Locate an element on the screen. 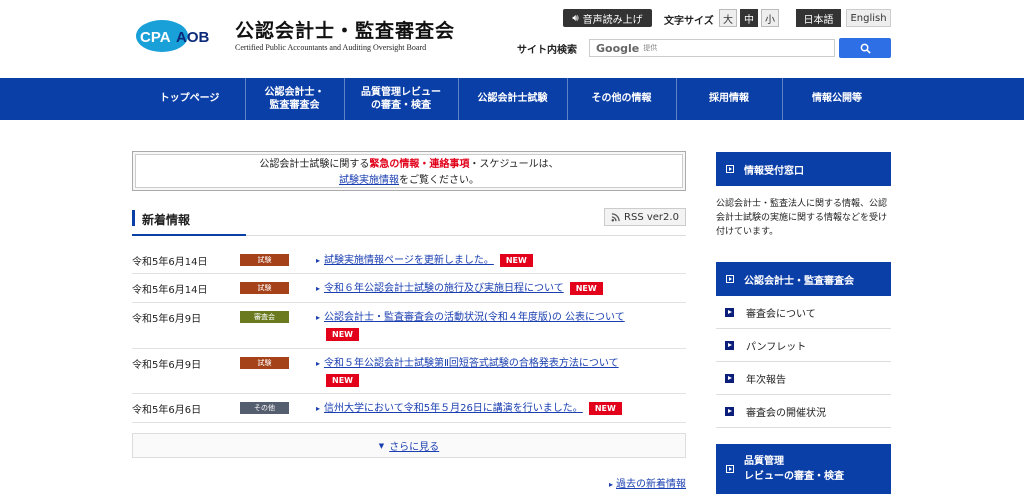 The width and height of the screenshot is (1024, 497). sidebar-info-desk-title: 情報受付窓口 is located at coordinates (774, 171).